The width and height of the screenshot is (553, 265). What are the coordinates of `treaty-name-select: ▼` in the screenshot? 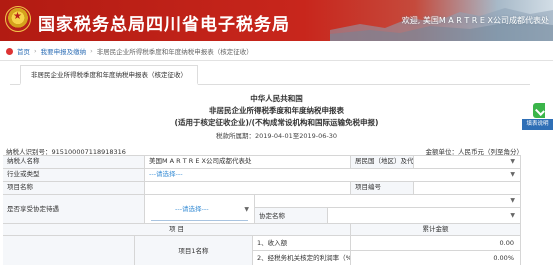 It's located at (424, 216).